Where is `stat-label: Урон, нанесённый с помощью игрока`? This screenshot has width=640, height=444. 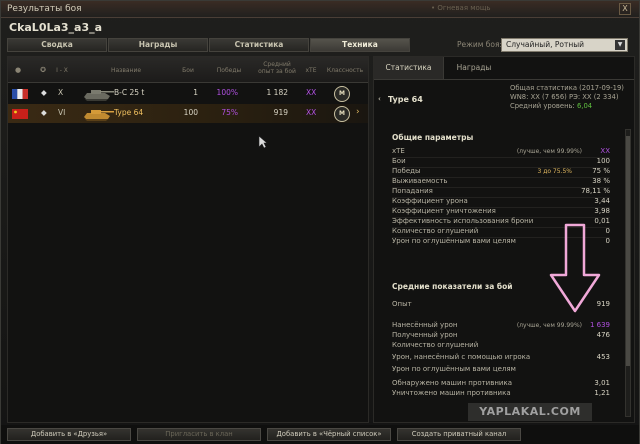
stat-label: Урон, нанесённый с помощью игрока is located at coordinates (461, 357).